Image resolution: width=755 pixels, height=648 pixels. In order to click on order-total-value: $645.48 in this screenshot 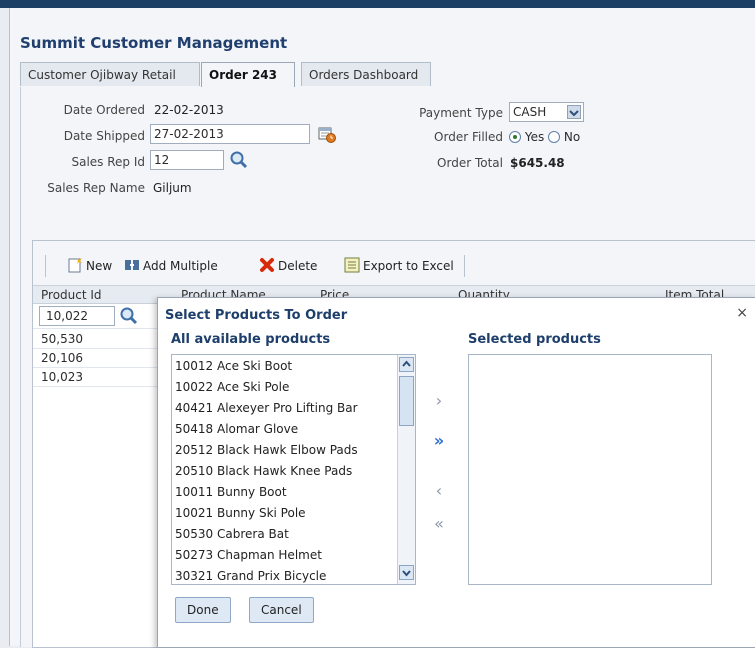, I will do `click(537, 163)`.